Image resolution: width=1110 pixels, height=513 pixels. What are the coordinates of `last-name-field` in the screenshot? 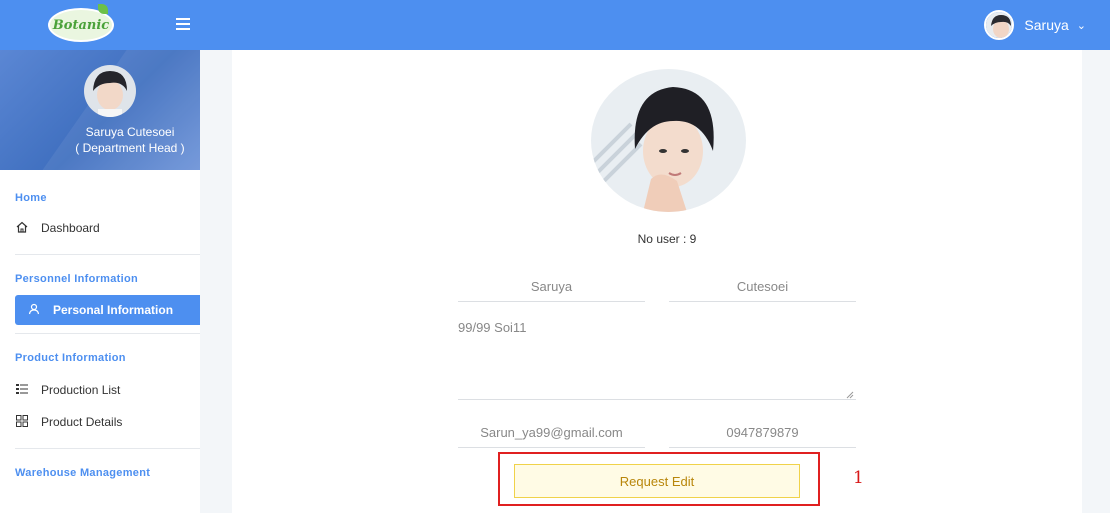 It's located at (762, 287).